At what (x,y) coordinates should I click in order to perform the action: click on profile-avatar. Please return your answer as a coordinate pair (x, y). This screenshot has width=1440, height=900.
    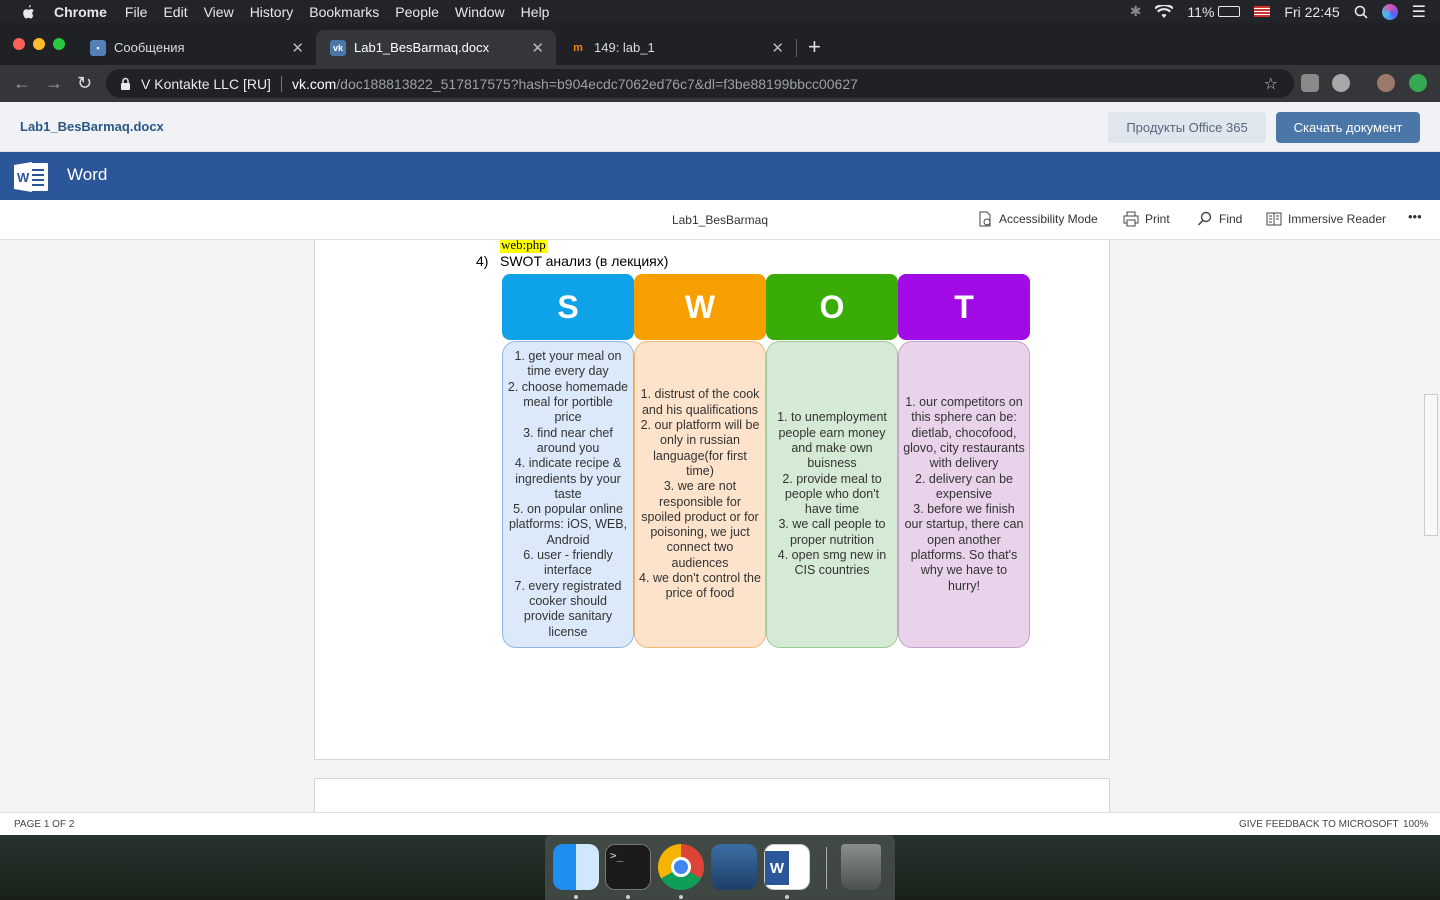
    Looking at the image, I should click on (1386, 83).